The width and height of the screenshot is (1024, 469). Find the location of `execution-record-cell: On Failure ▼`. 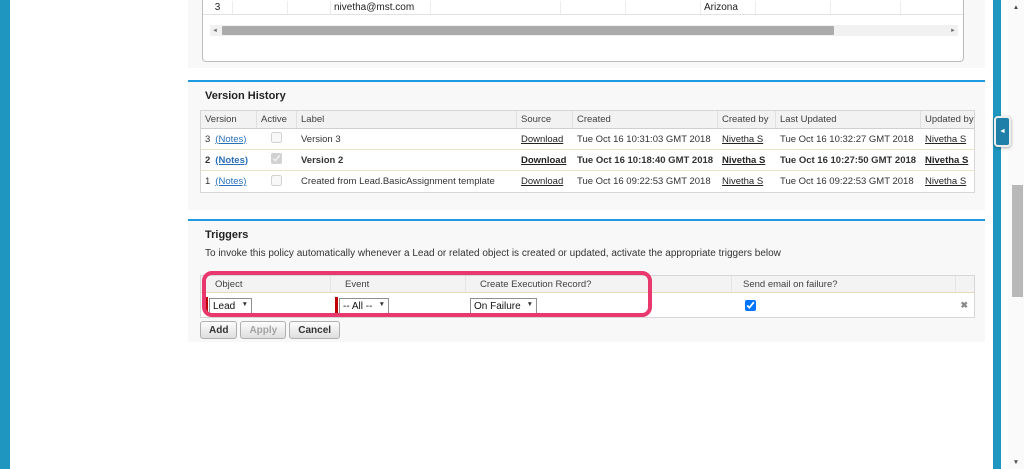

execution-record-cell: On Failure ▼ is located at coordinates (557, 305).